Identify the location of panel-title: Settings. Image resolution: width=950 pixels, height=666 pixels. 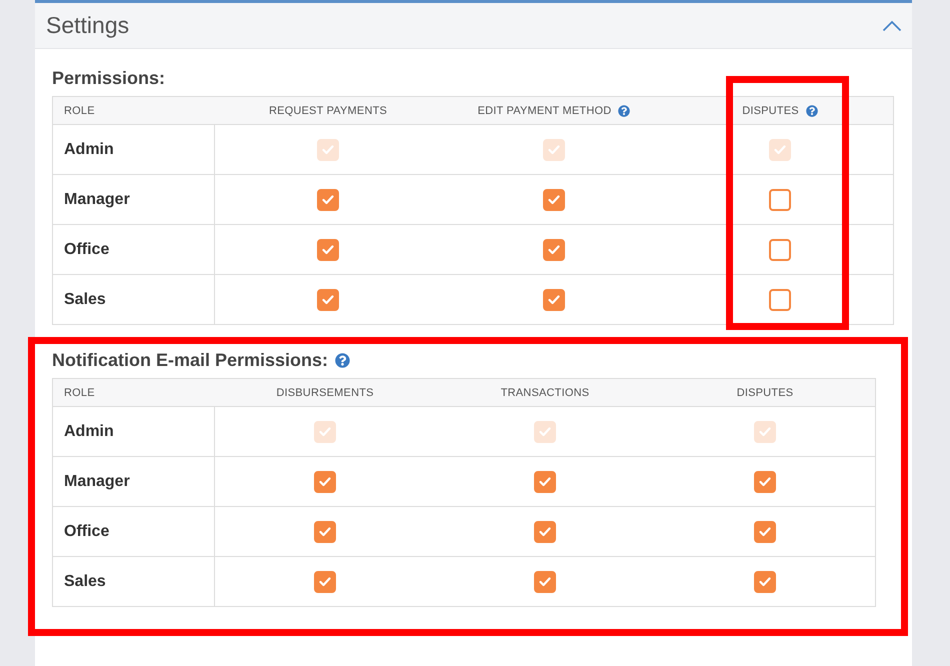
(88, 25).